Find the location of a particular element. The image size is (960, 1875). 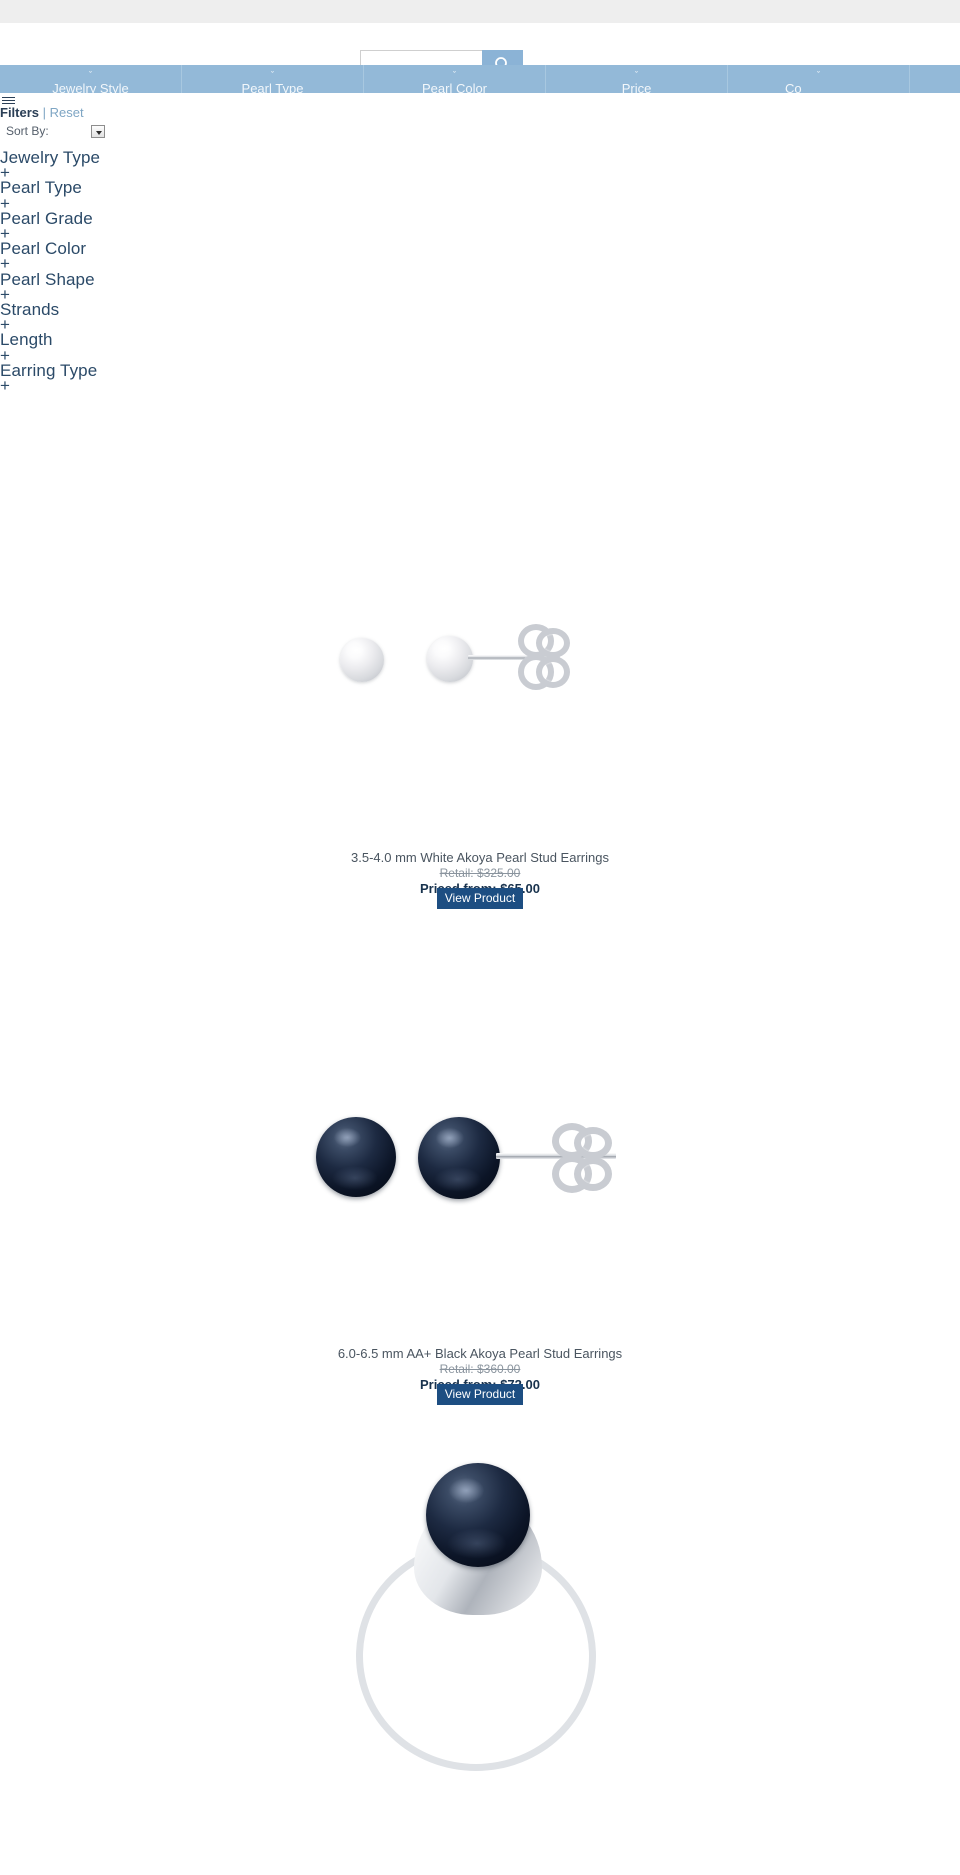

expand-icon: + is located at coordinates (65, 385).